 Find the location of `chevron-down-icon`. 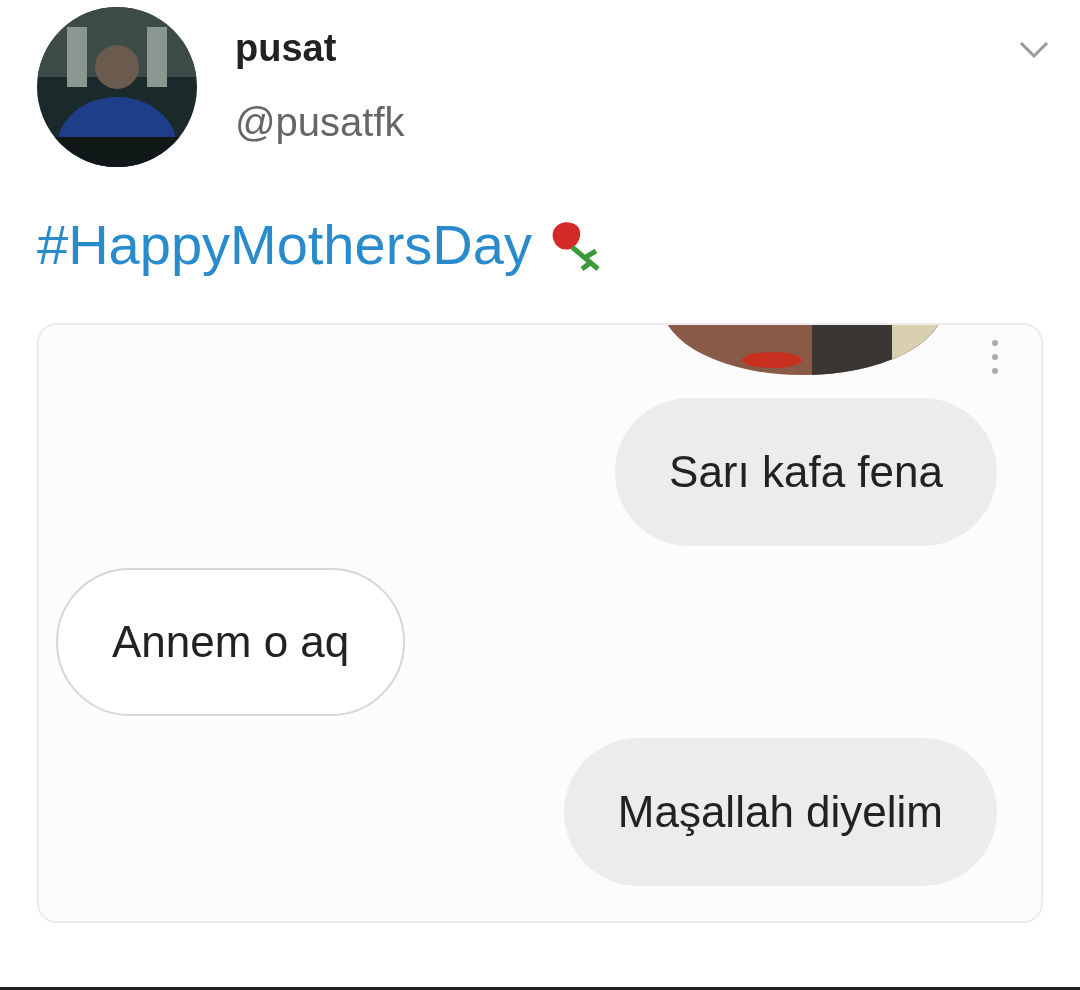

chevron-down-icon is located at coordinates (1034, 50).